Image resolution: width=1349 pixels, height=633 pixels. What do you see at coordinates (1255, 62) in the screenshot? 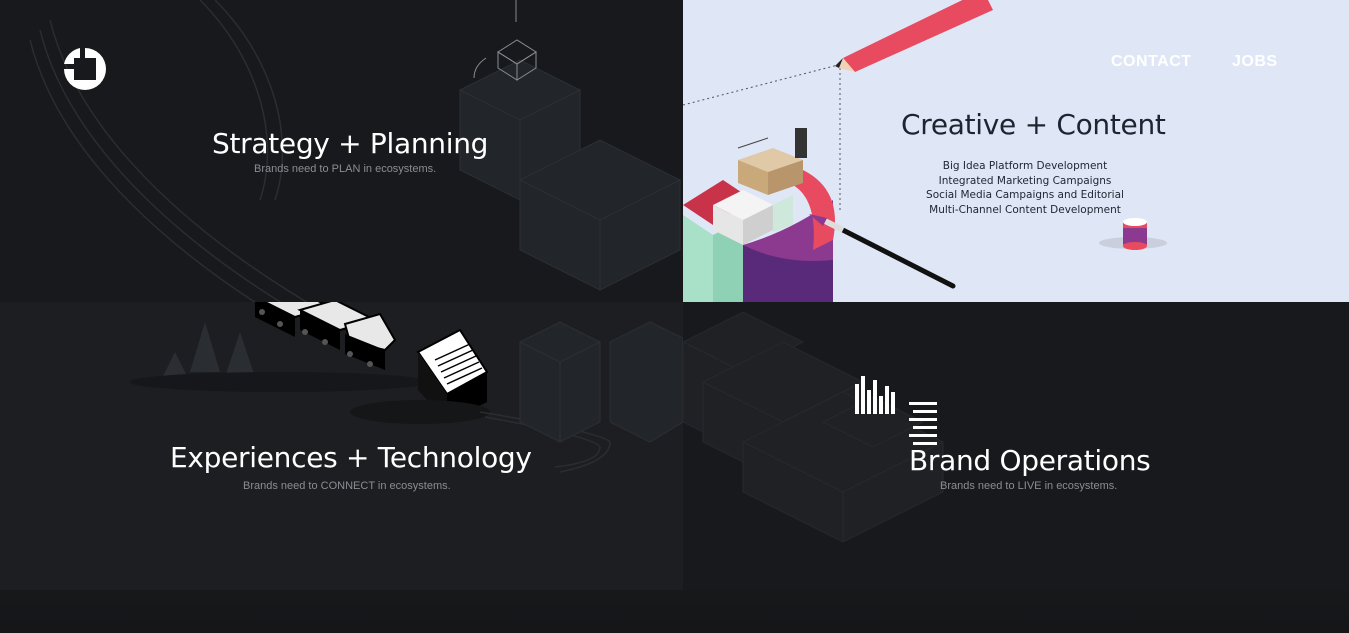
I see `nav-jobs-link: JOBS` at bounding box center [1255, 62].